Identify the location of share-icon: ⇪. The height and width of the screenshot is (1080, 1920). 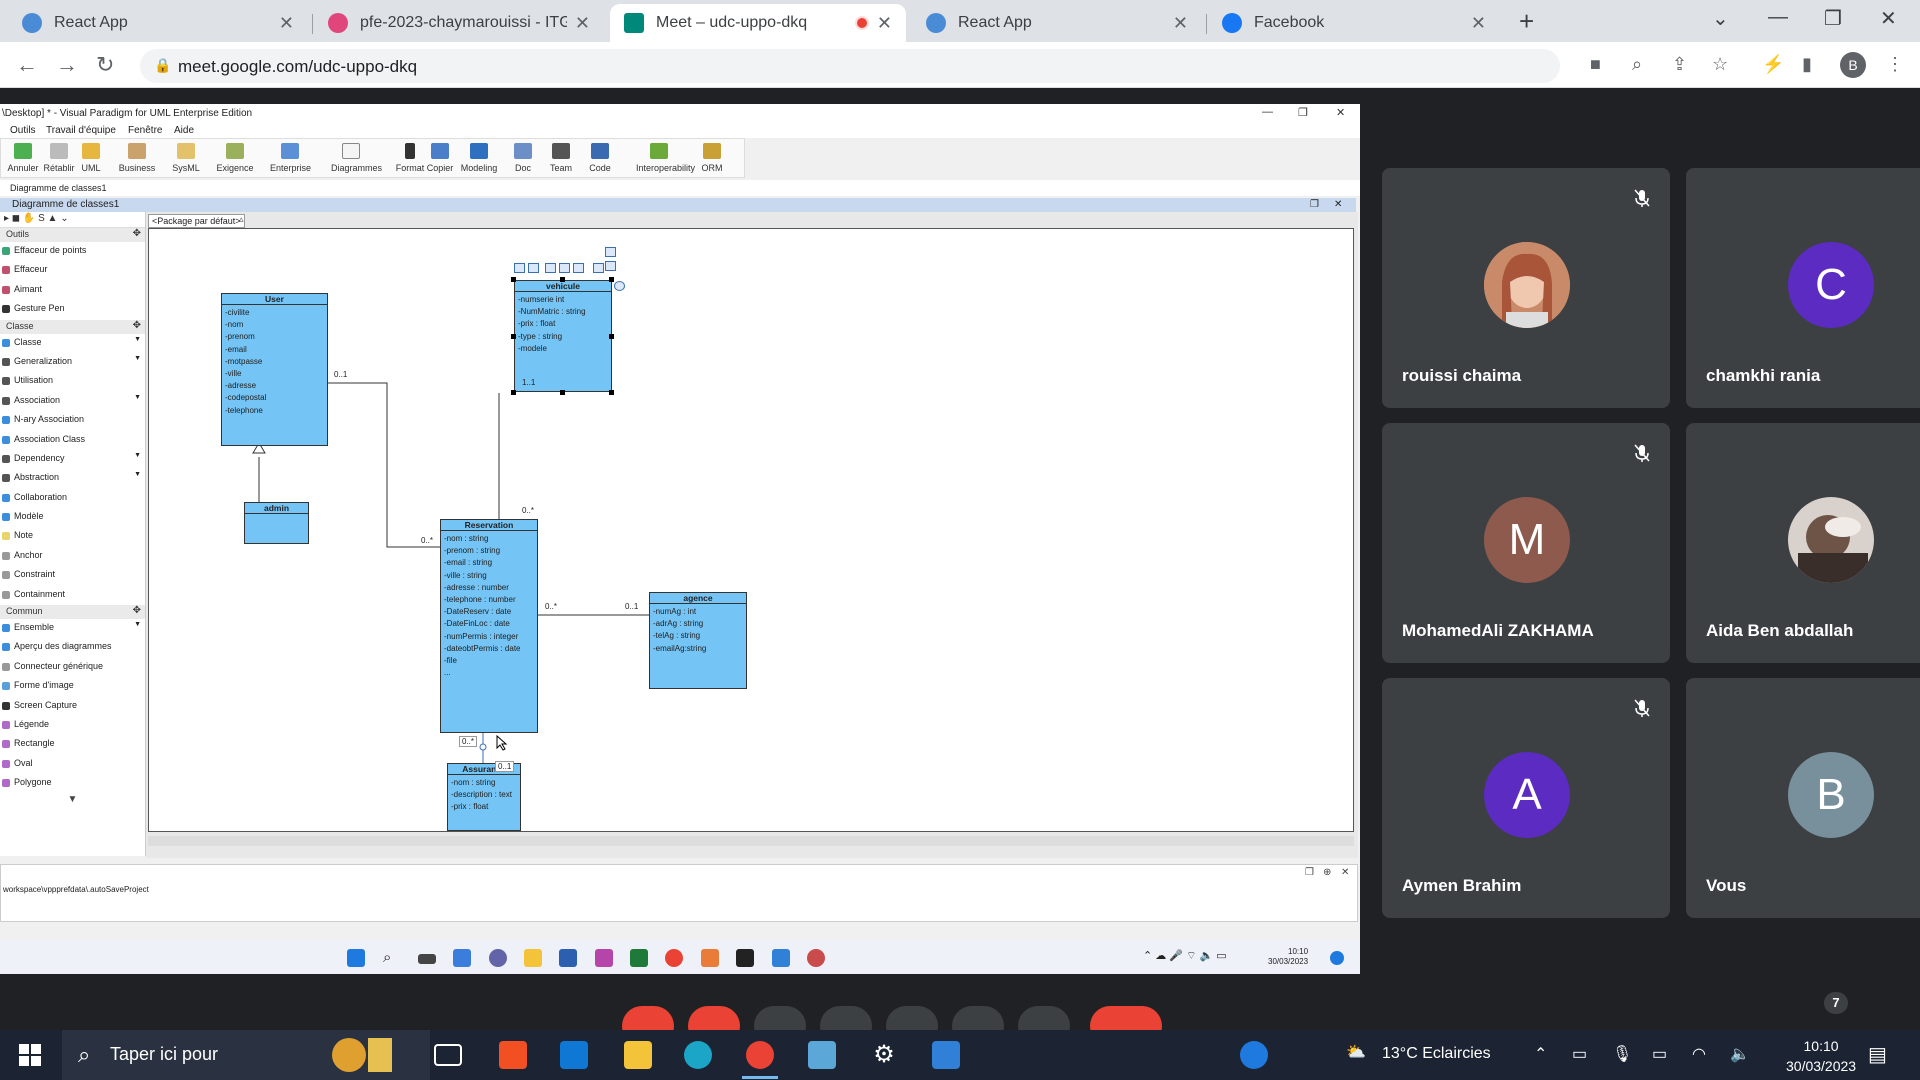
(1679, 64).